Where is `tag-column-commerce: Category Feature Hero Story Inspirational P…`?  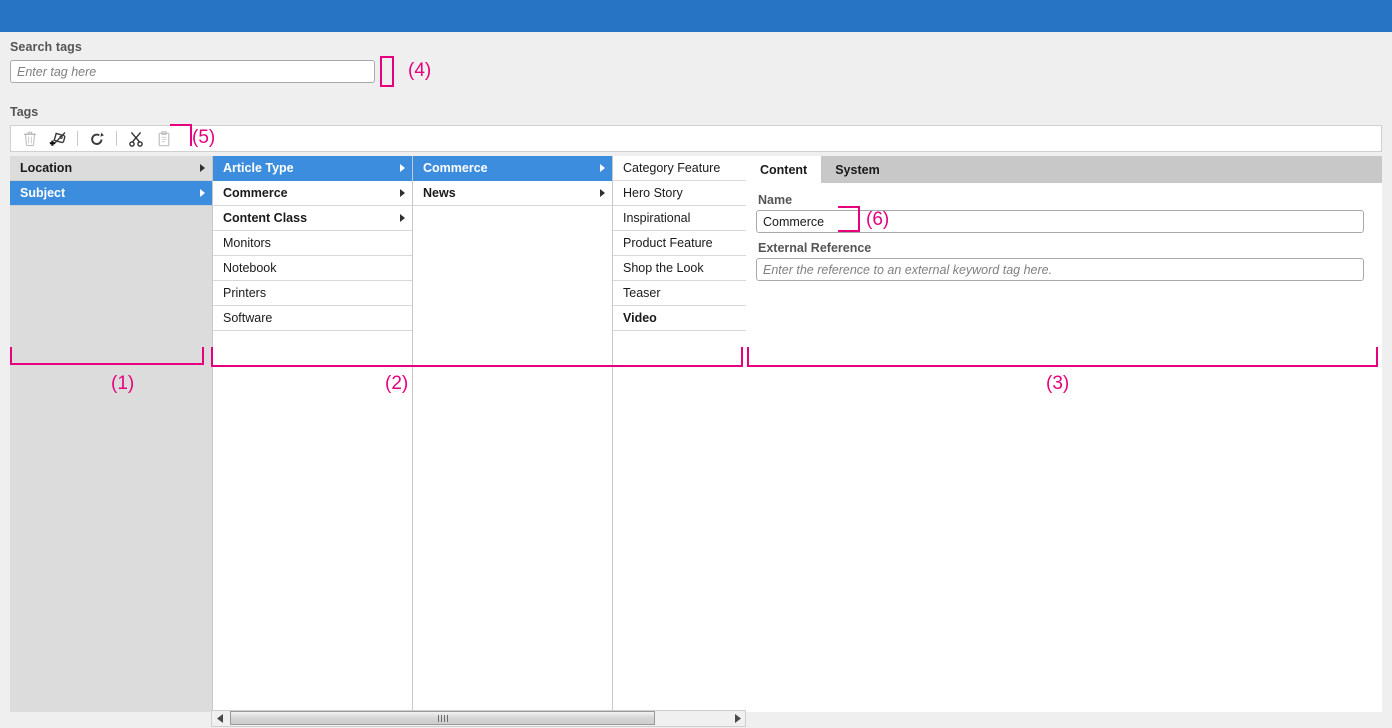 tag-column-commerce: Category Feature Hero Story Inspirational P… is located at coordinates (679, 434).